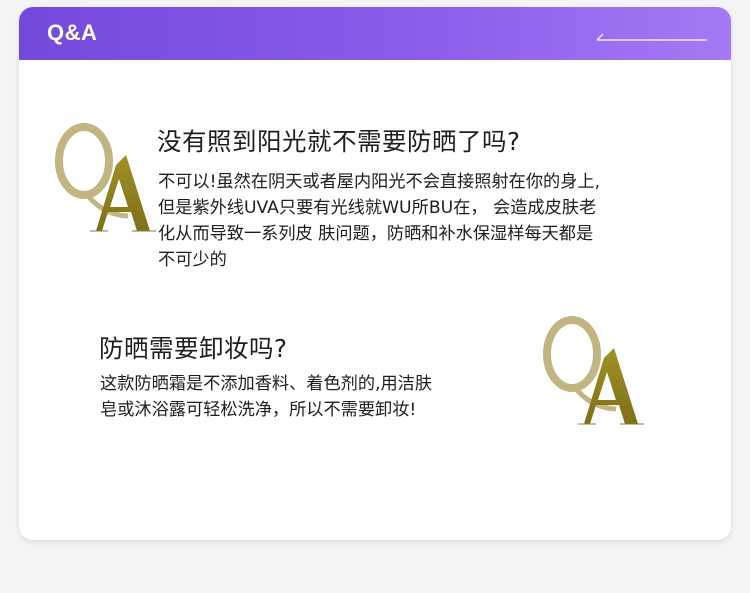  What do you see at coordinates (375, 33) in the screenshot?
I see `card-header: Q&A` at bounding box center [375, 33].